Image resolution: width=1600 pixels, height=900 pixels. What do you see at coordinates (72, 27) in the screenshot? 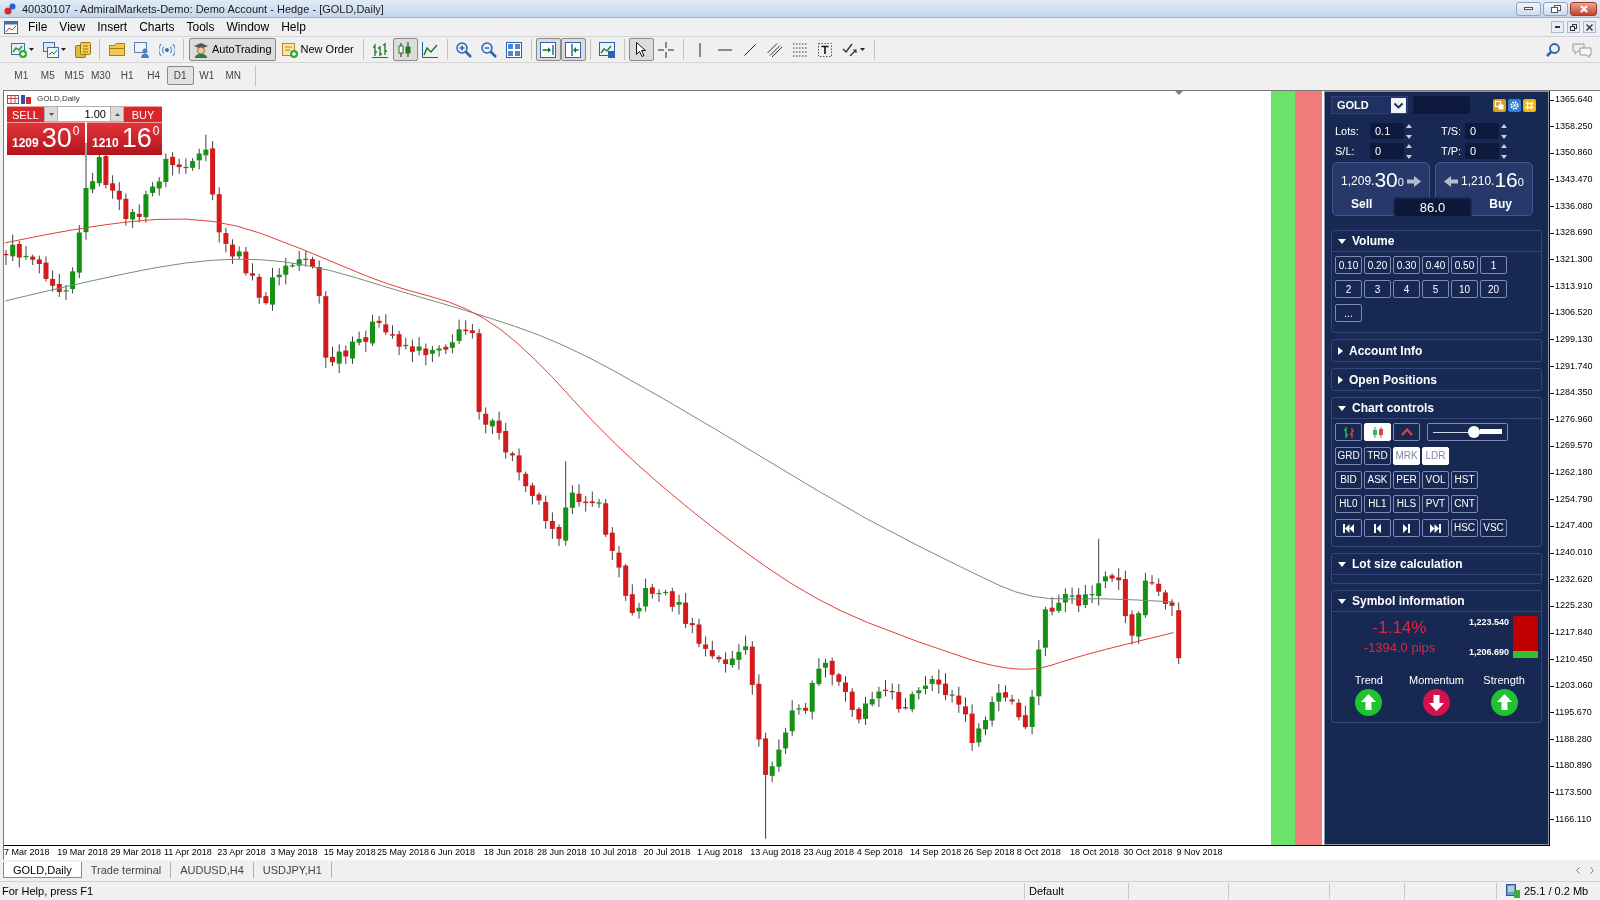
I see `menu-item: View` at bounding box center [72, 27].